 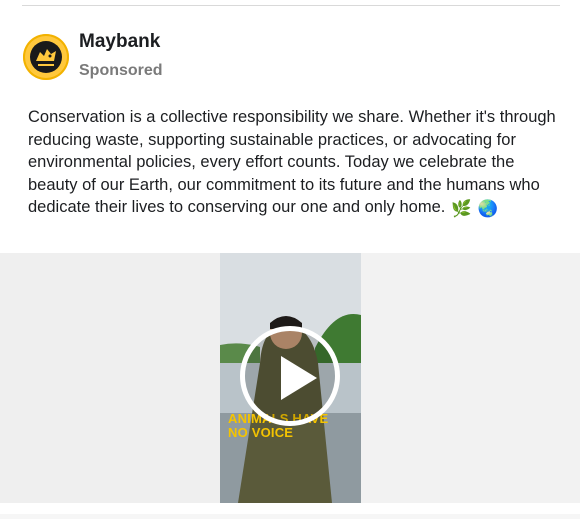 I want to click on play-button, so click(x=290, y=376).